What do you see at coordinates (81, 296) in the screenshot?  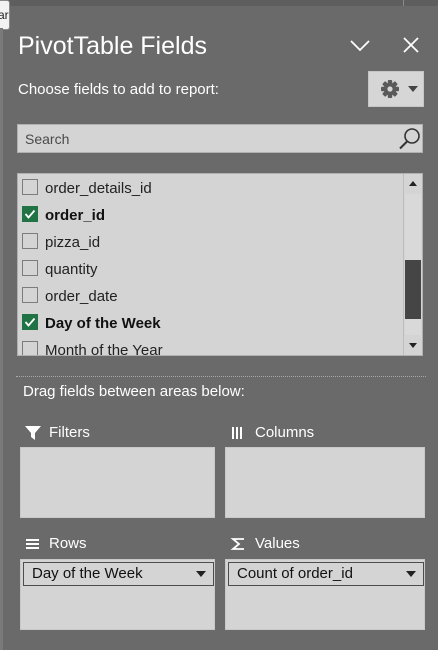 I see `field-label: order_date` at bounding box center [81, 296].